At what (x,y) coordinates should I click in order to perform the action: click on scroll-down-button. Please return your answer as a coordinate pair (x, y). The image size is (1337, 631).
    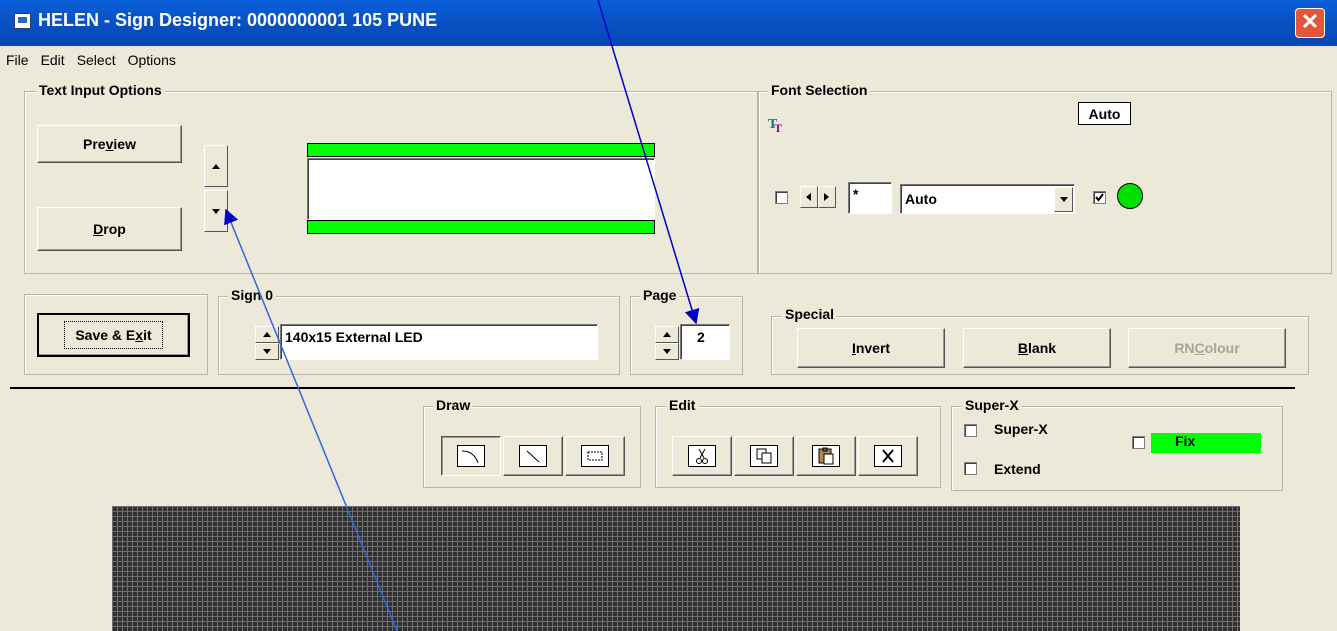
    Looking at the image, I should click on (216, 211).